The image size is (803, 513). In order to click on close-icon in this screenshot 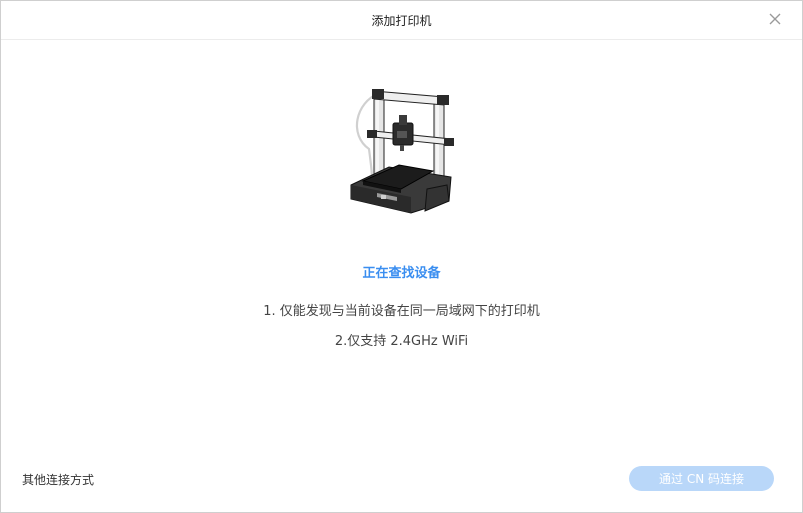, I will do `click(775, 19)`.